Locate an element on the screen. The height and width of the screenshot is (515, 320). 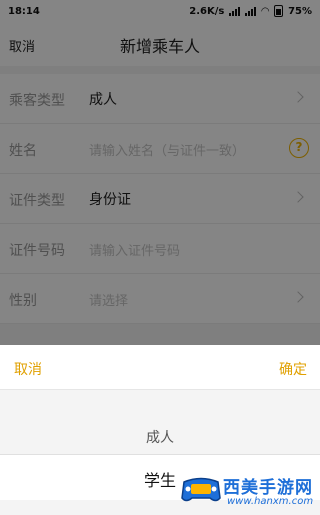
watermark-title: 西美手游网 is located at coordinates (268, 488).